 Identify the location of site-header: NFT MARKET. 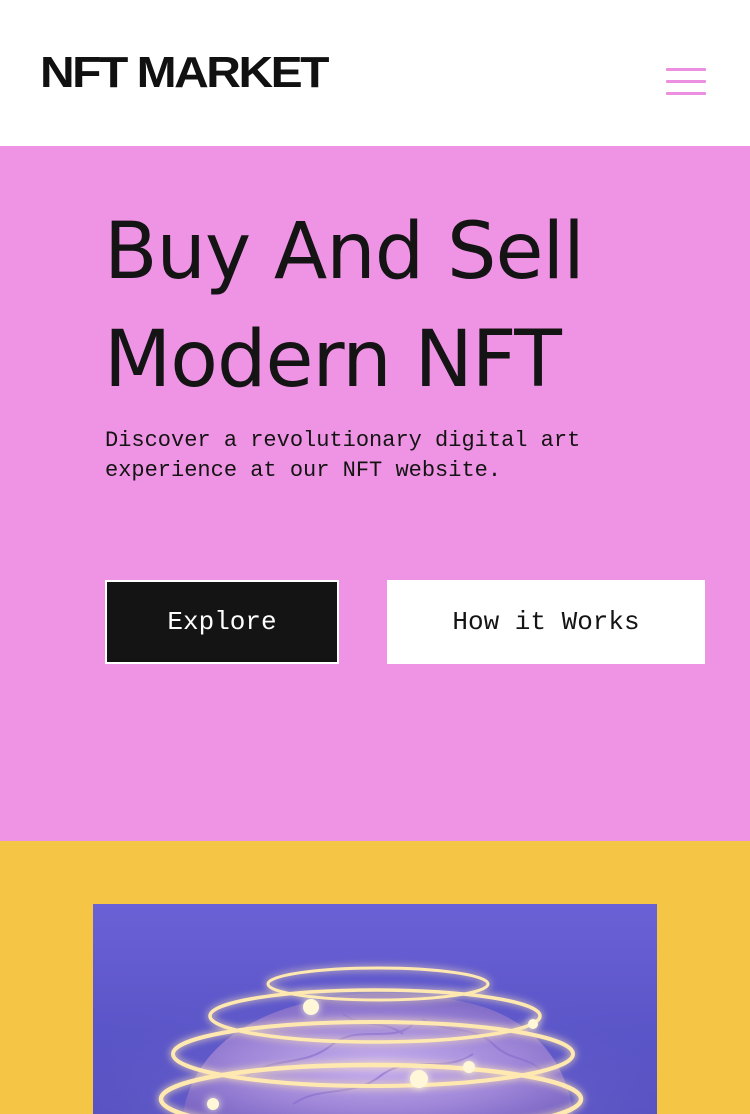
(375, 73).